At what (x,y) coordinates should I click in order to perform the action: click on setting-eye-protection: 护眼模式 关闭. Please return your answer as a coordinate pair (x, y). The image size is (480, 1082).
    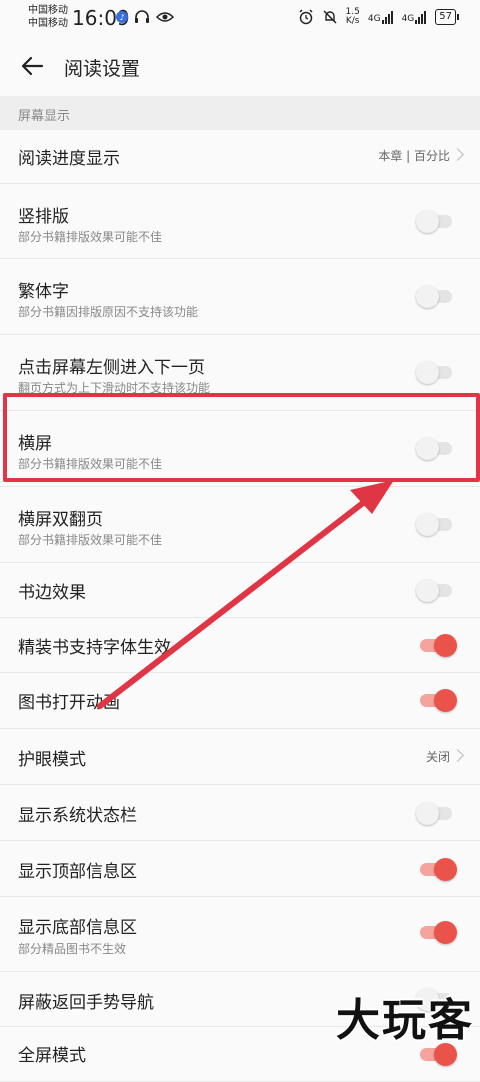
    Looking at the image, I should click on (240, 757).